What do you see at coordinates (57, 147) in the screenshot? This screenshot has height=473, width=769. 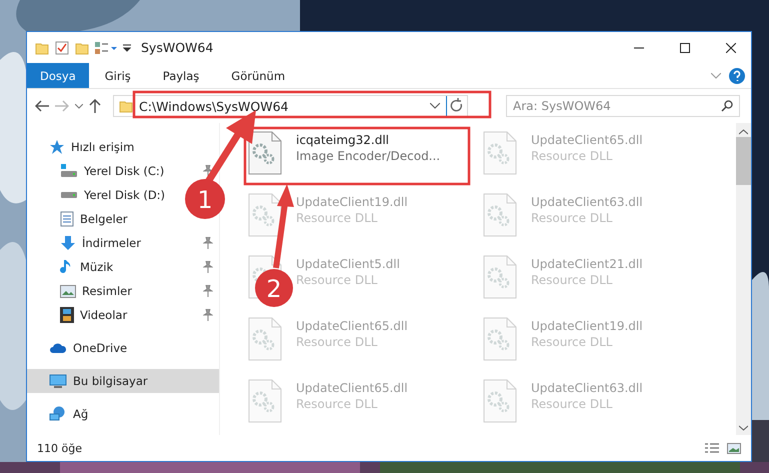 I see `star-icon` at bounding box center [57, 147].